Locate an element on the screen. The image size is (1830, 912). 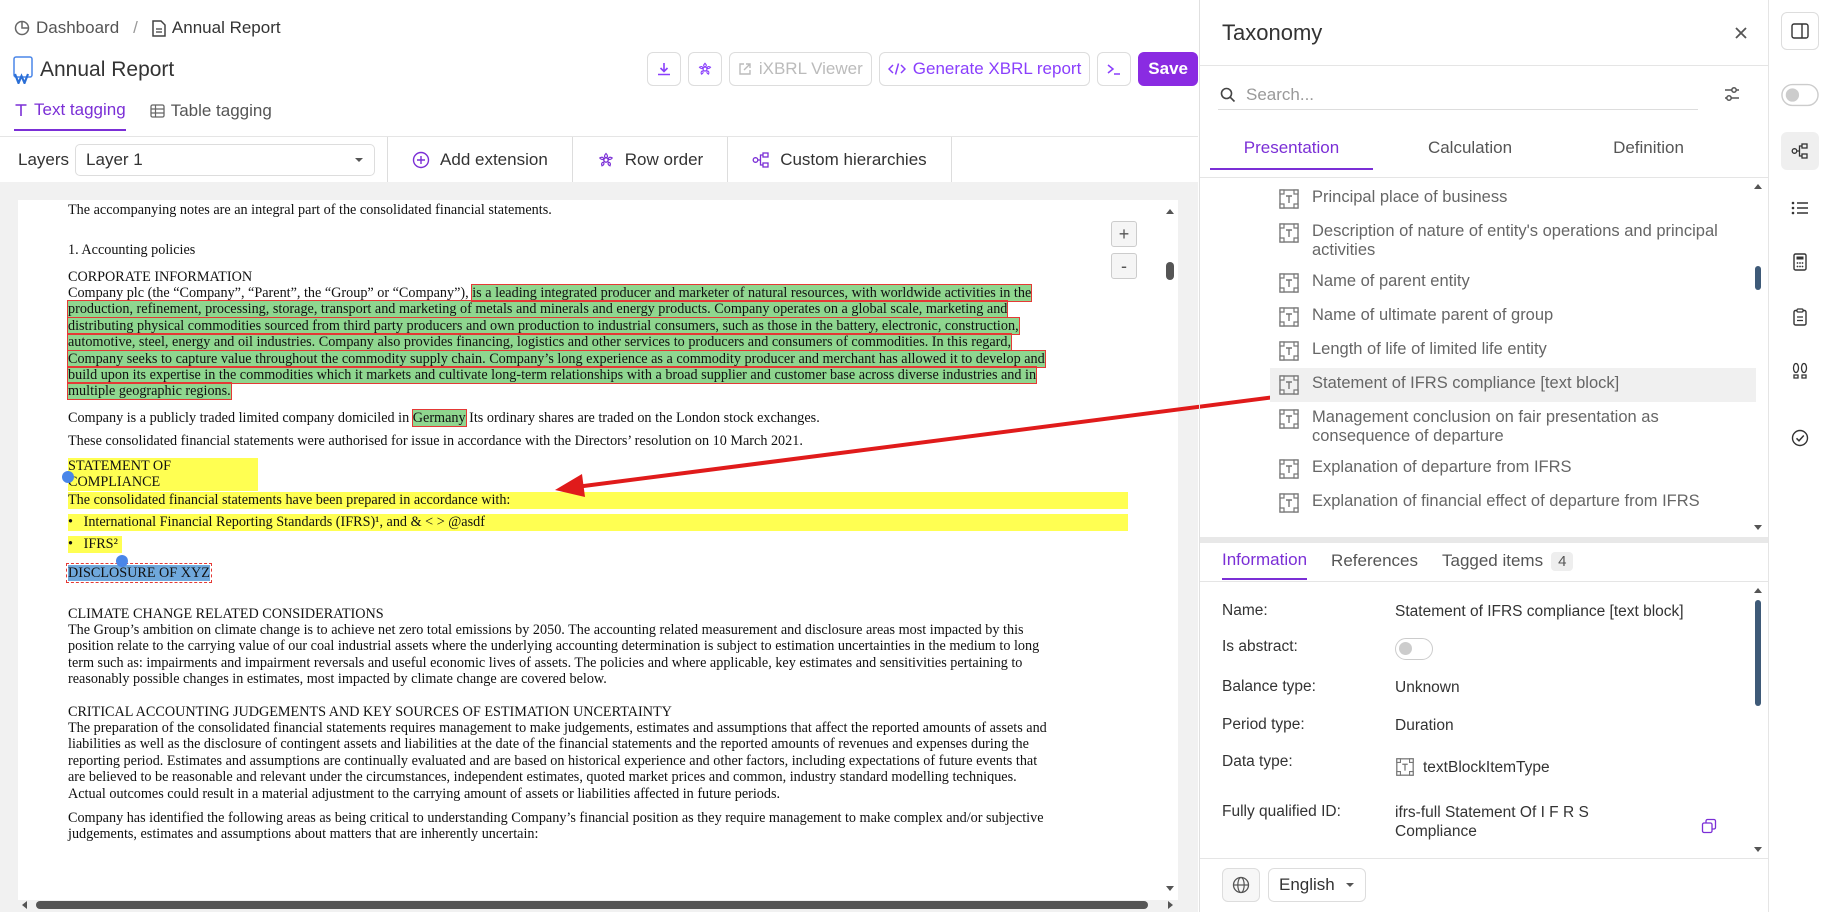
tab-tagged-items: Tagged items 4 is located at coordinates (1508, 565).